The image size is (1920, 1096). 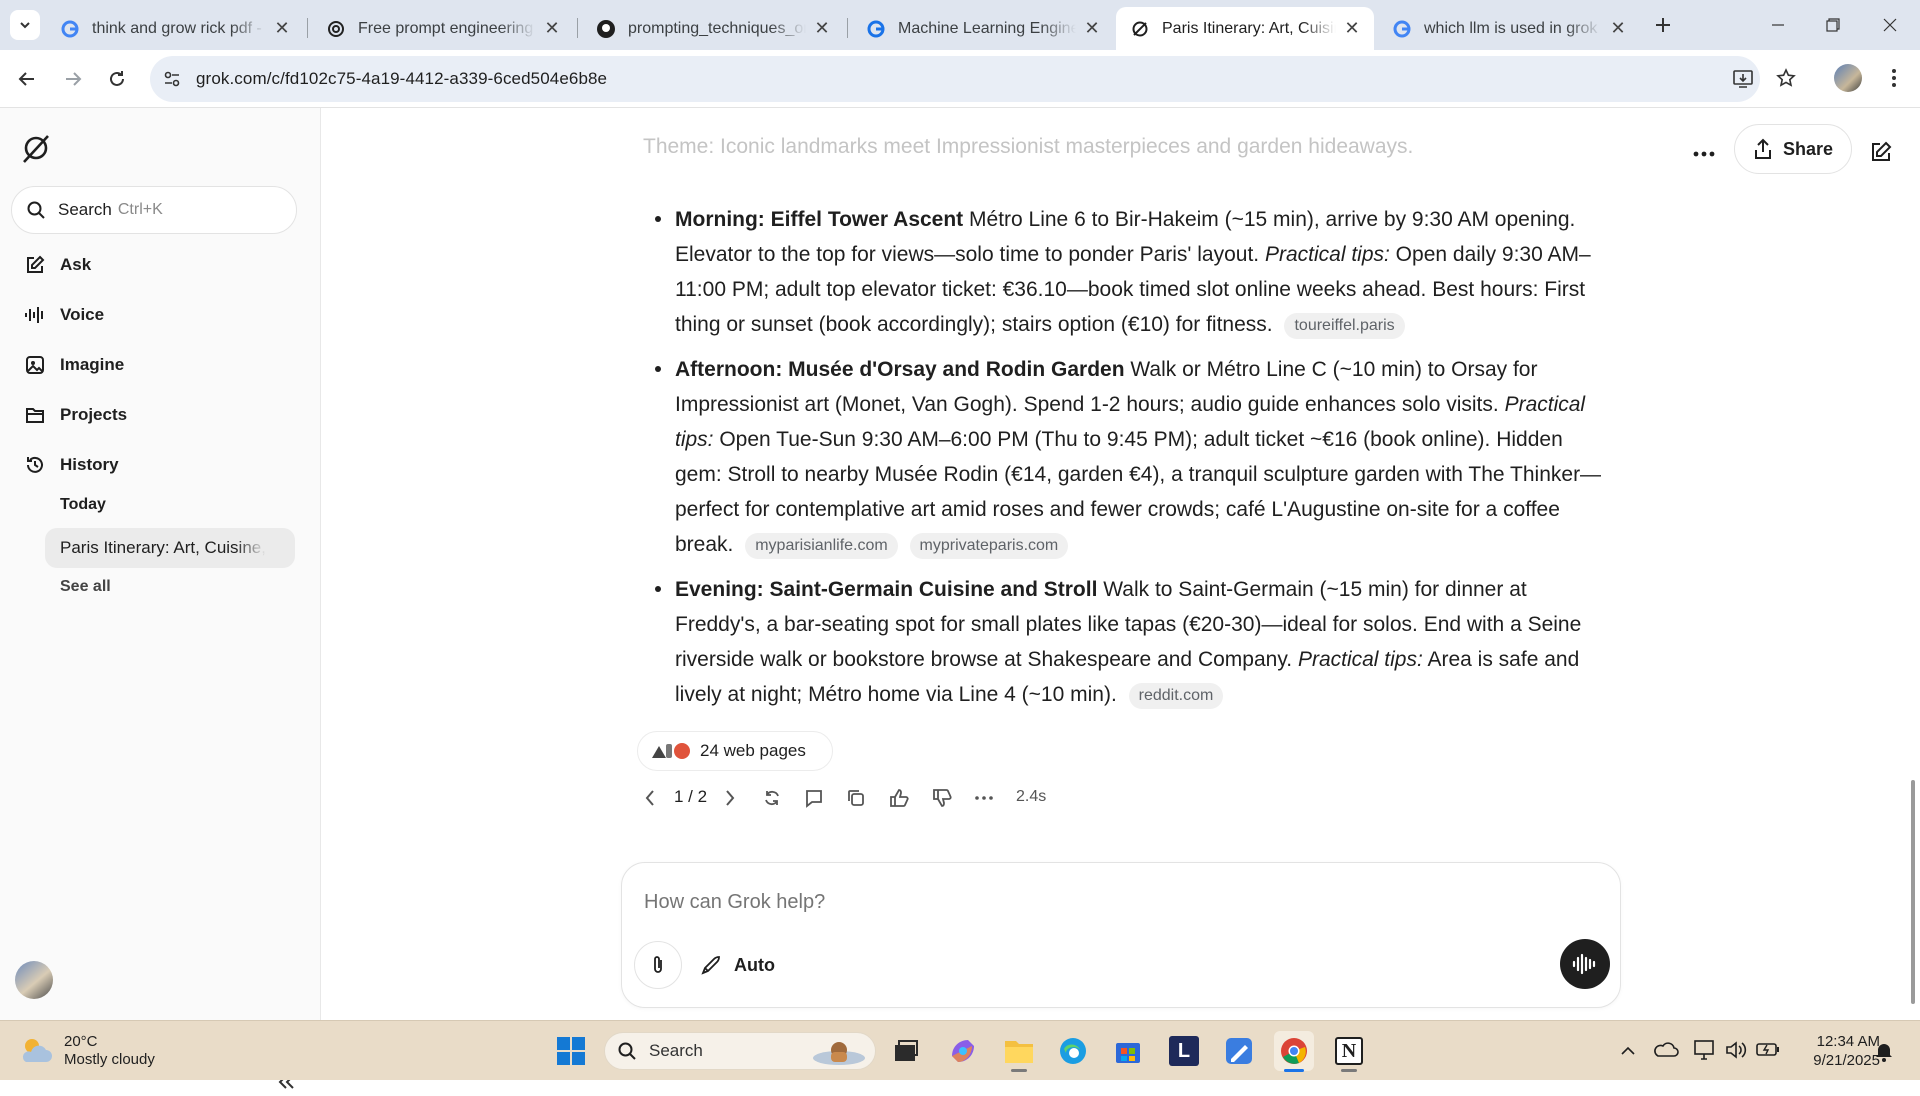 What do you see at coordinates (1894, 78) in the screenshot?
I see `browser-menu-button` at bounding box center [1894, 78].